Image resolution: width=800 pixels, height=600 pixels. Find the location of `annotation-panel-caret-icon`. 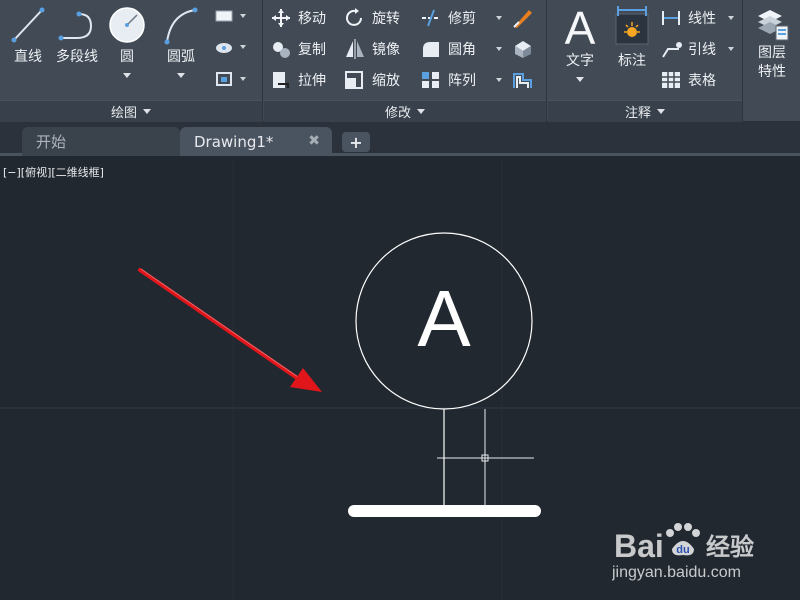

annotation-panel-caret-icon is located at coordinates (661, 111).